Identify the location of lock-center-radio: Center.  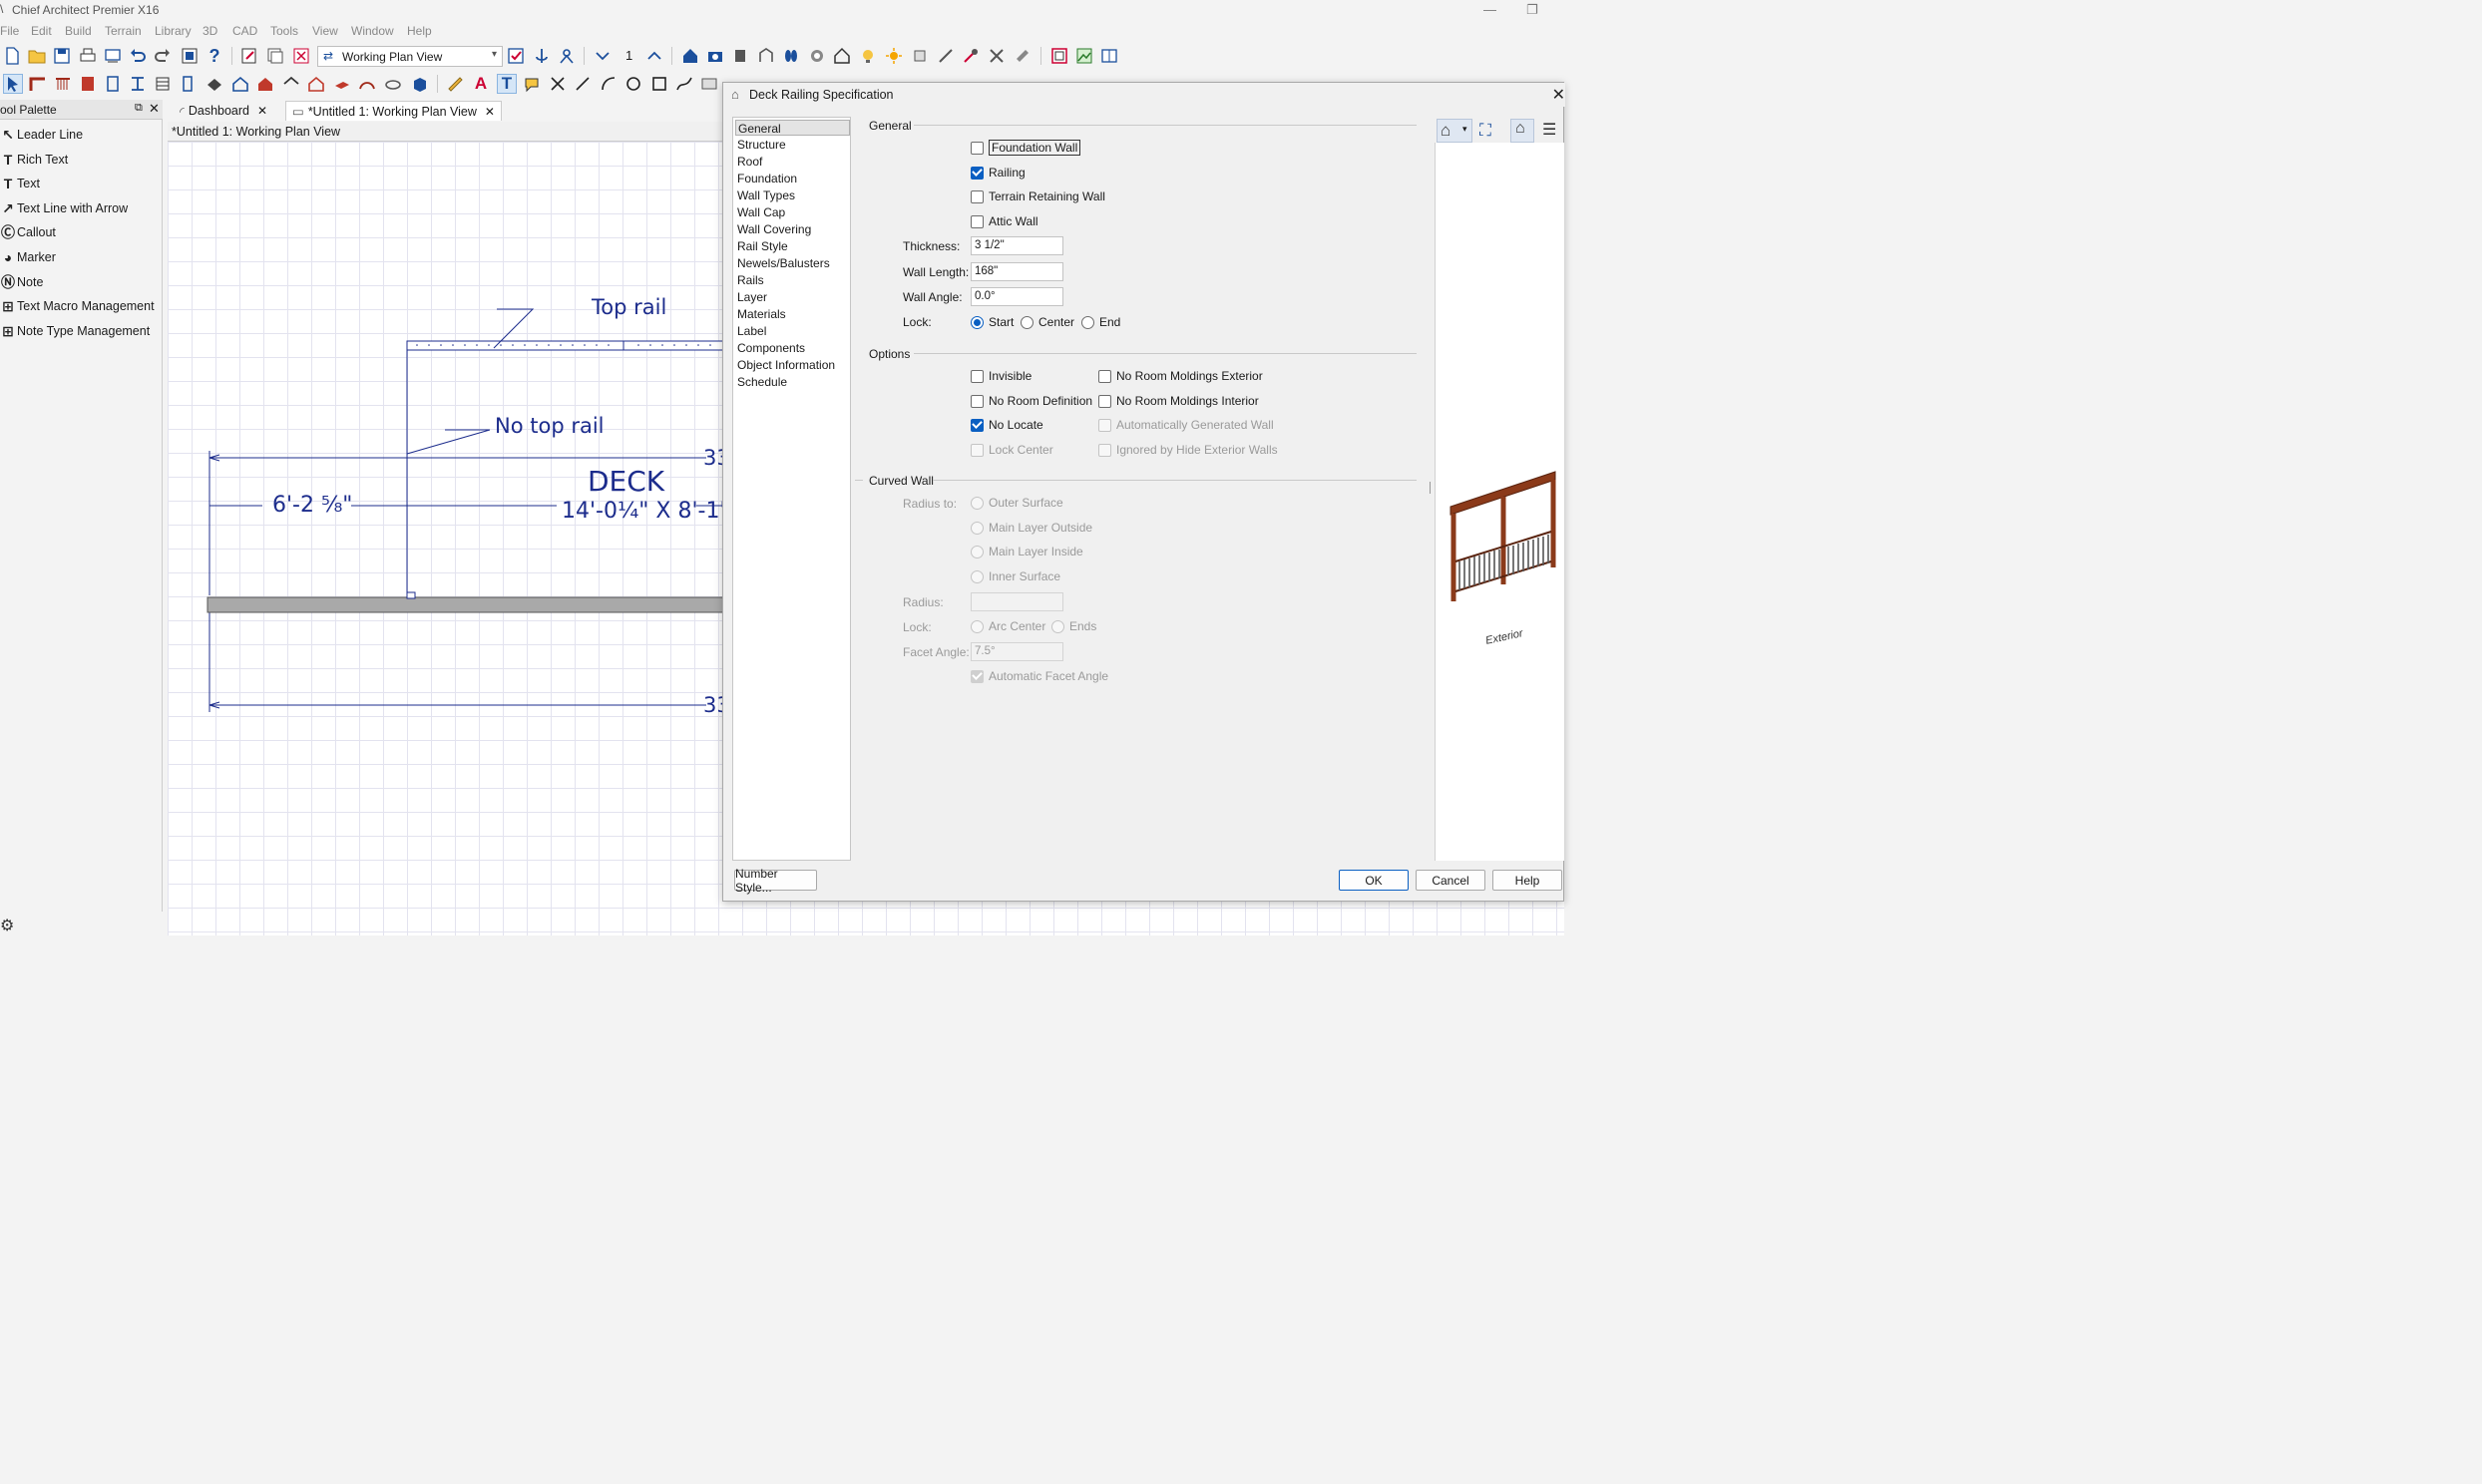
(1047, 322).